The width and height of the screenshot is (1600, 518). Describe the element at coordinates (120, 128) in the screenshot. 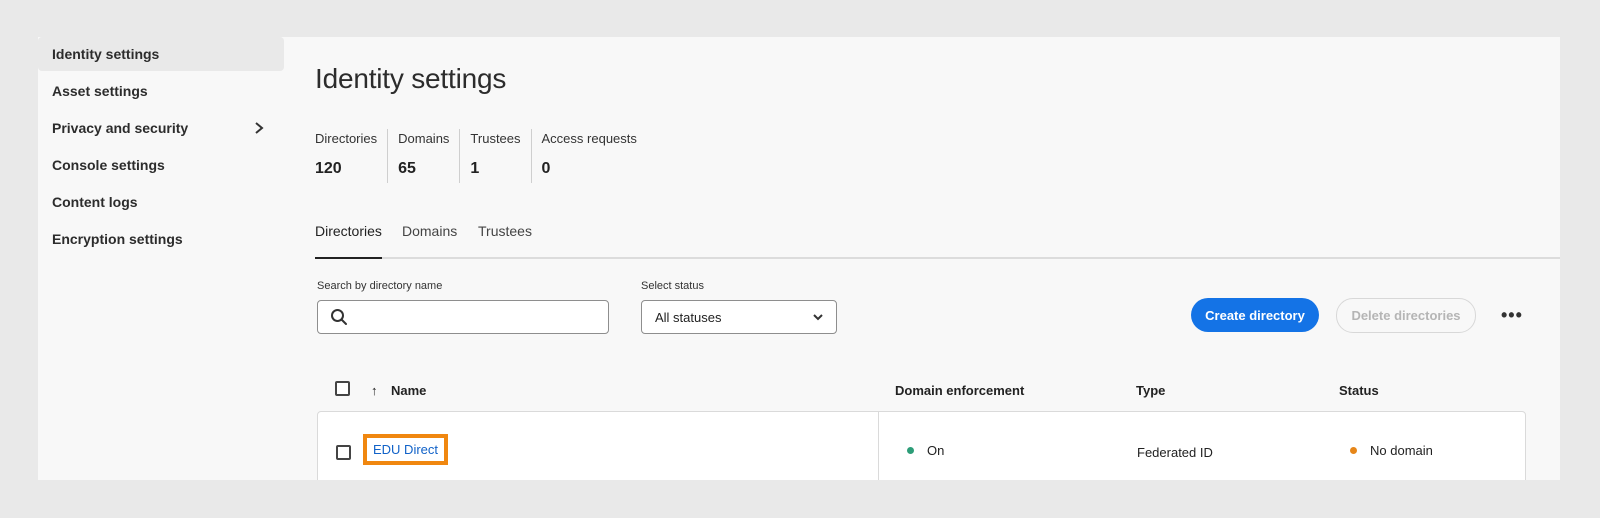

I see `sidebar-item-label: Privacy and security` at that location.